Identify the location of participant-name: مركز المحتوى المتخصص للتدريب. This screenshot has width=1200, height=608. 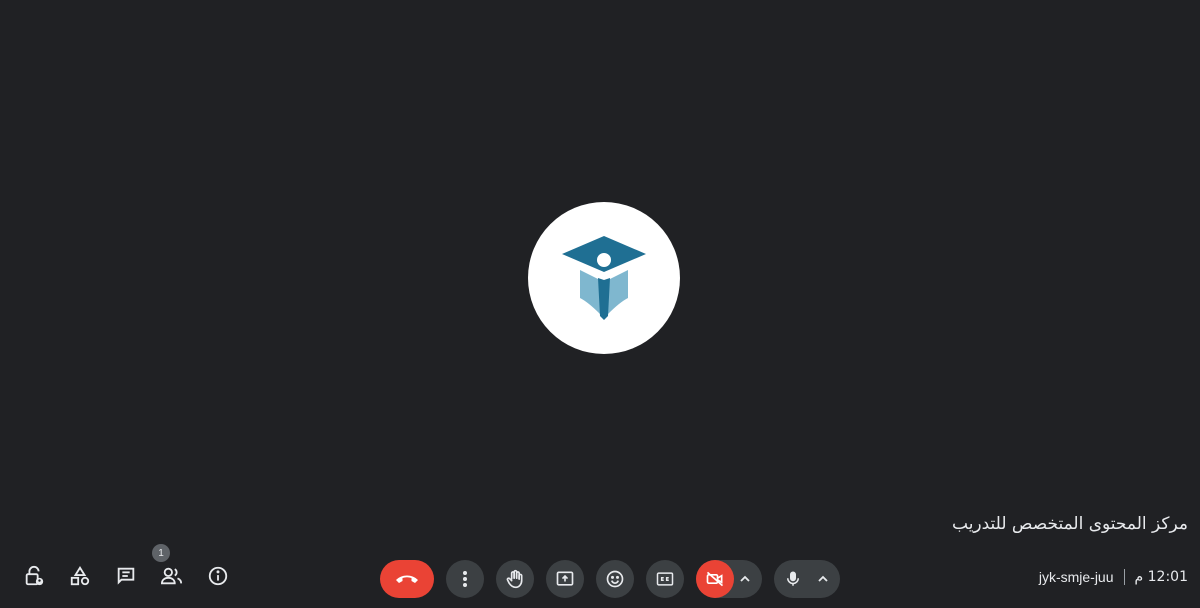
(1070, 524).